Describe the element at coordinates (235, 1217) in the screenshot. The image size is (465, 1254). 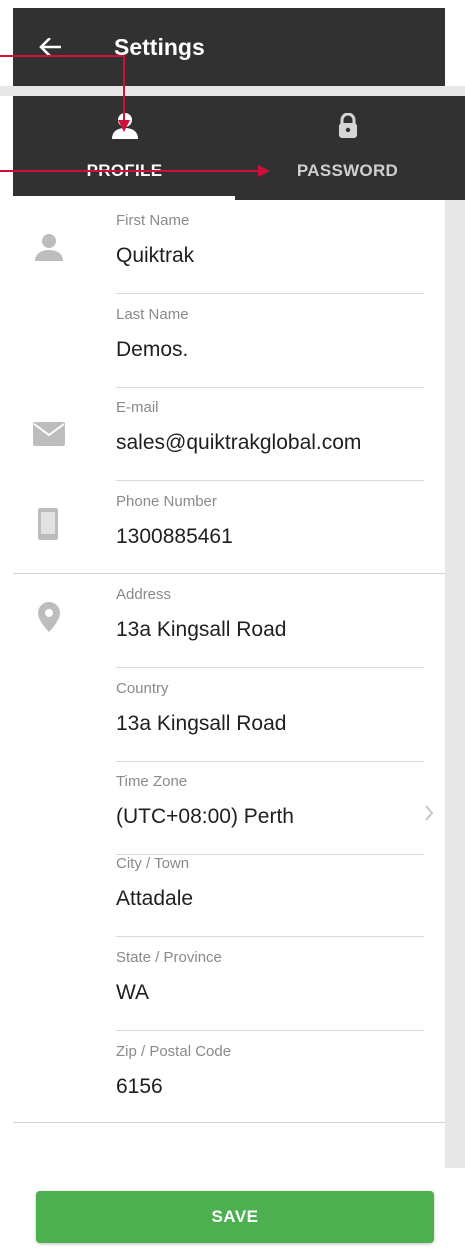
I see `save-button: SAVE` at that location.